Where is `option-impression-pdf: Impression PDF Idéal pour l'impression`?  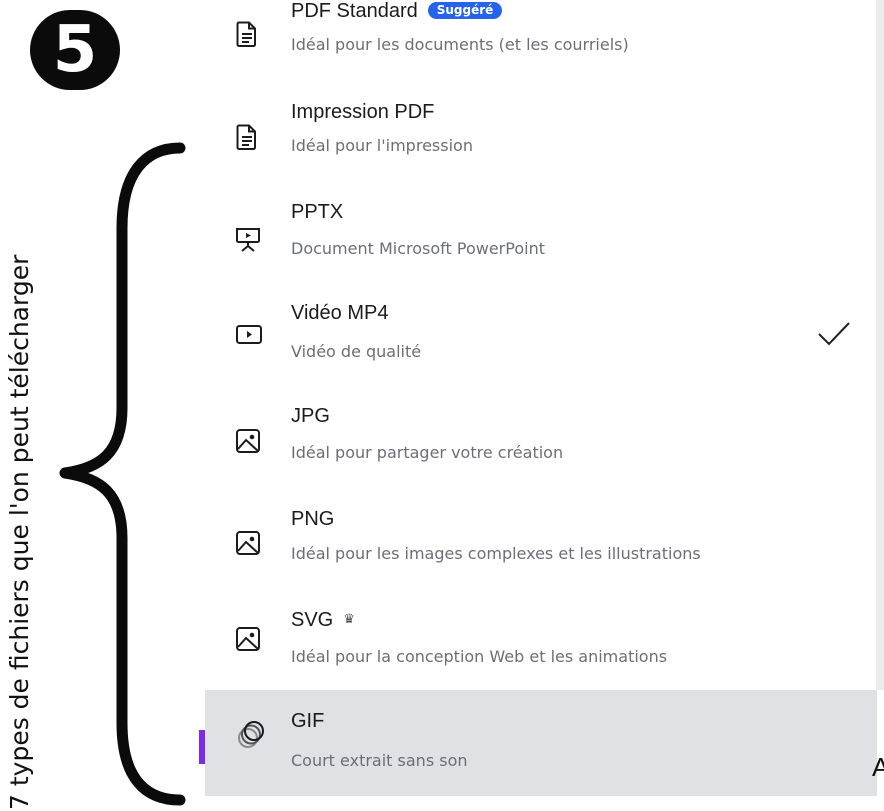
option-impression-pdf: Impression PDF Idéal pour l'impression is located at coordinates (541, 137).